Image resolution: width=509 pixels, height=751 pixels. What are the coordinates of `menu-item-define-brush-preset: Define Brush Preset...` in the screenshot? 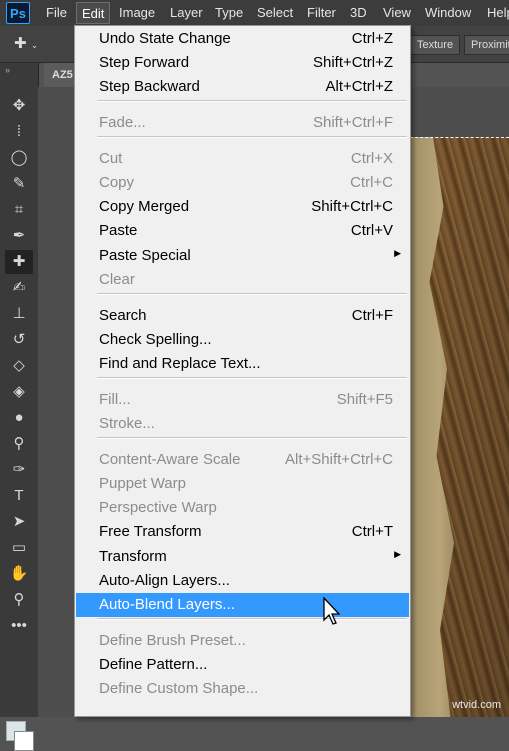 It's located at (242, 641).